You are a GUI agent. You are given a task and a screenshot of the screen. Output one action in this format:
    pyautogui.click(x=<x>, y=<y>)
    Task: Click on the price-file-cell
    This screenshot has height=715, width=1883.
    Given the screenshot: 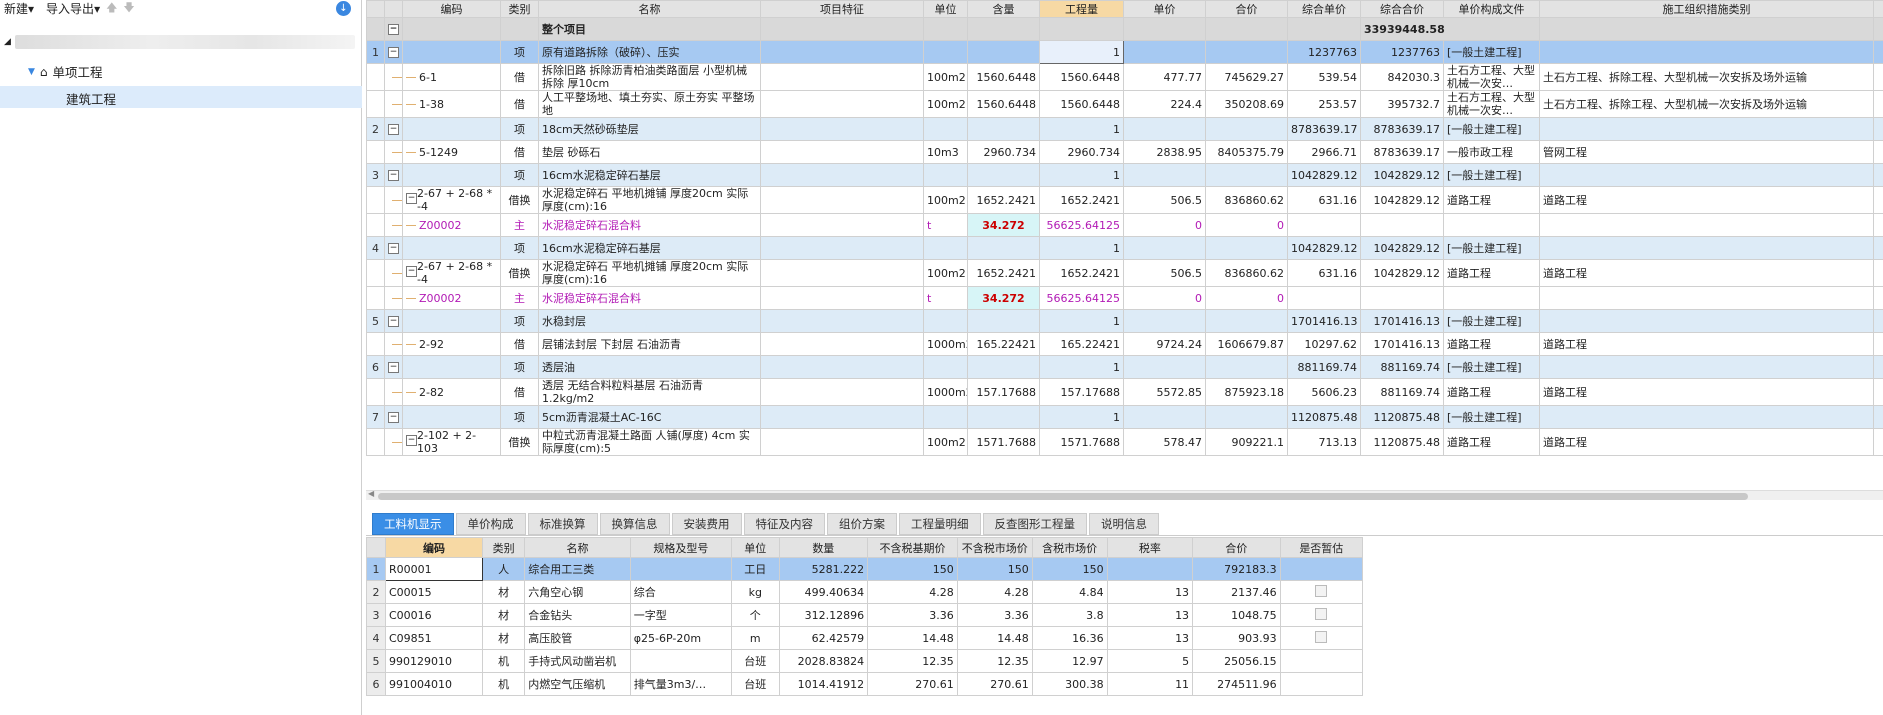 What is the action you would take?
    pyautogui.click(x=1491, y=225)
    